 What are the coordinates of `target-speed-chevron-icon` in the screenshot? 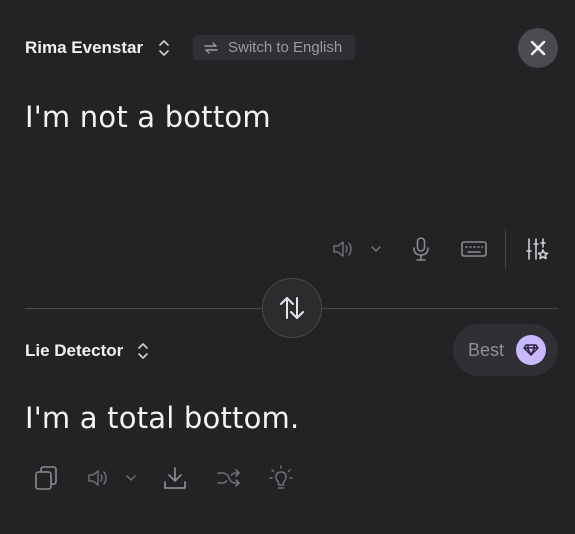 It's located at (131, 478).